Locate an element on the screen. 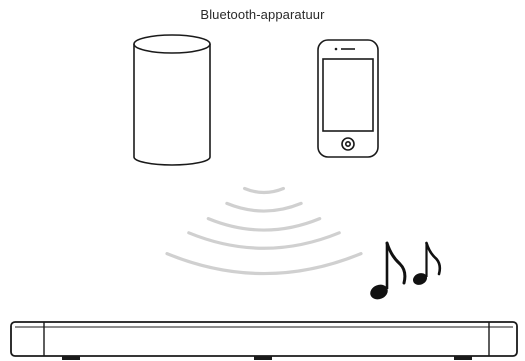 The image size is (525, 361). soundbar-icon is located at coordinates (264, 340).